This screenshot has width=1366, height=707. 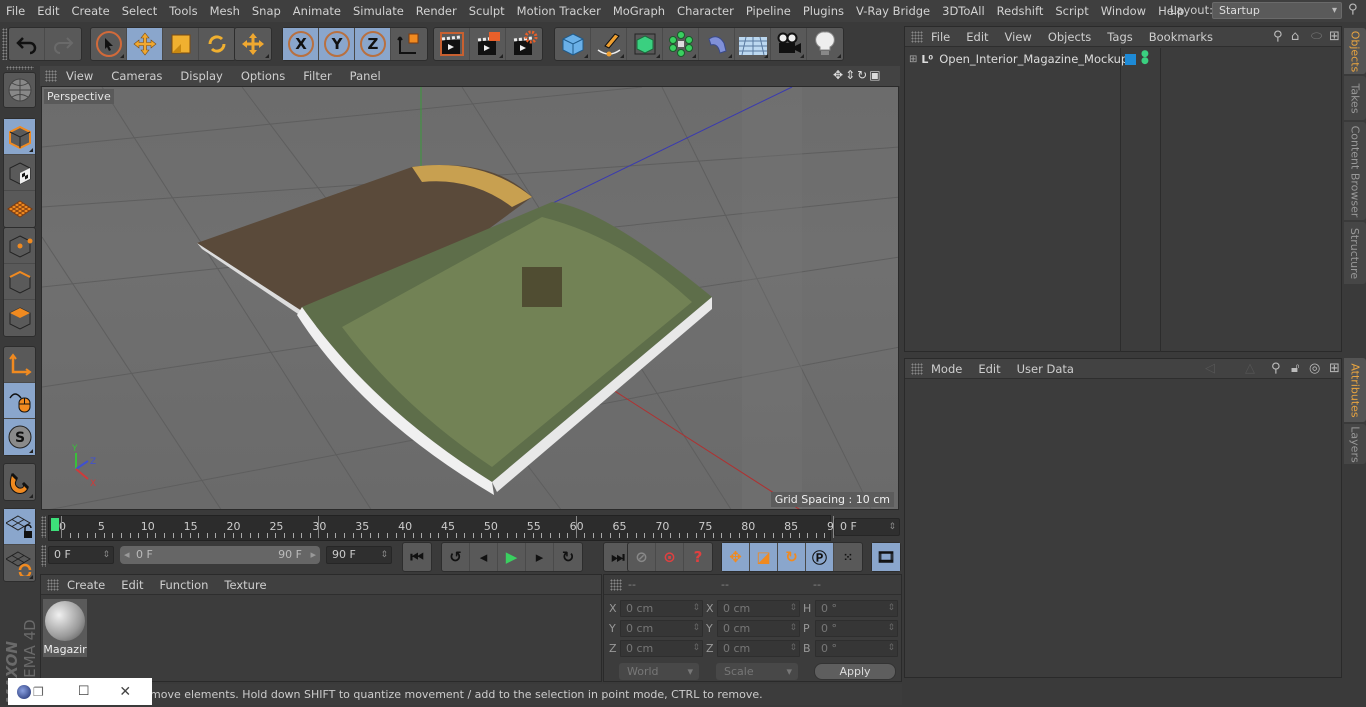 What do you see at coordinates (512, 557) in the screenshot?
I see `play-button: ▶` at bounding box center [512, 557].